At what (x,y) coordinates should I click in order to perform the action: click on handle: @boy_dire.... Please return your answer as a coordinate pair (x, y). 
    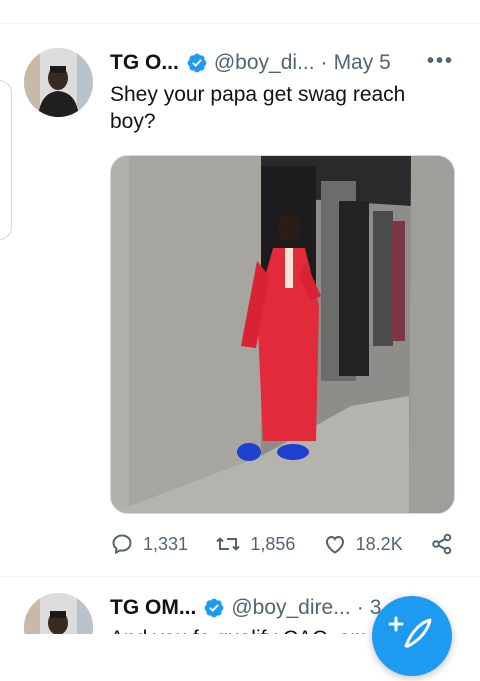
    Looking at the image, I should click on (290, 608).